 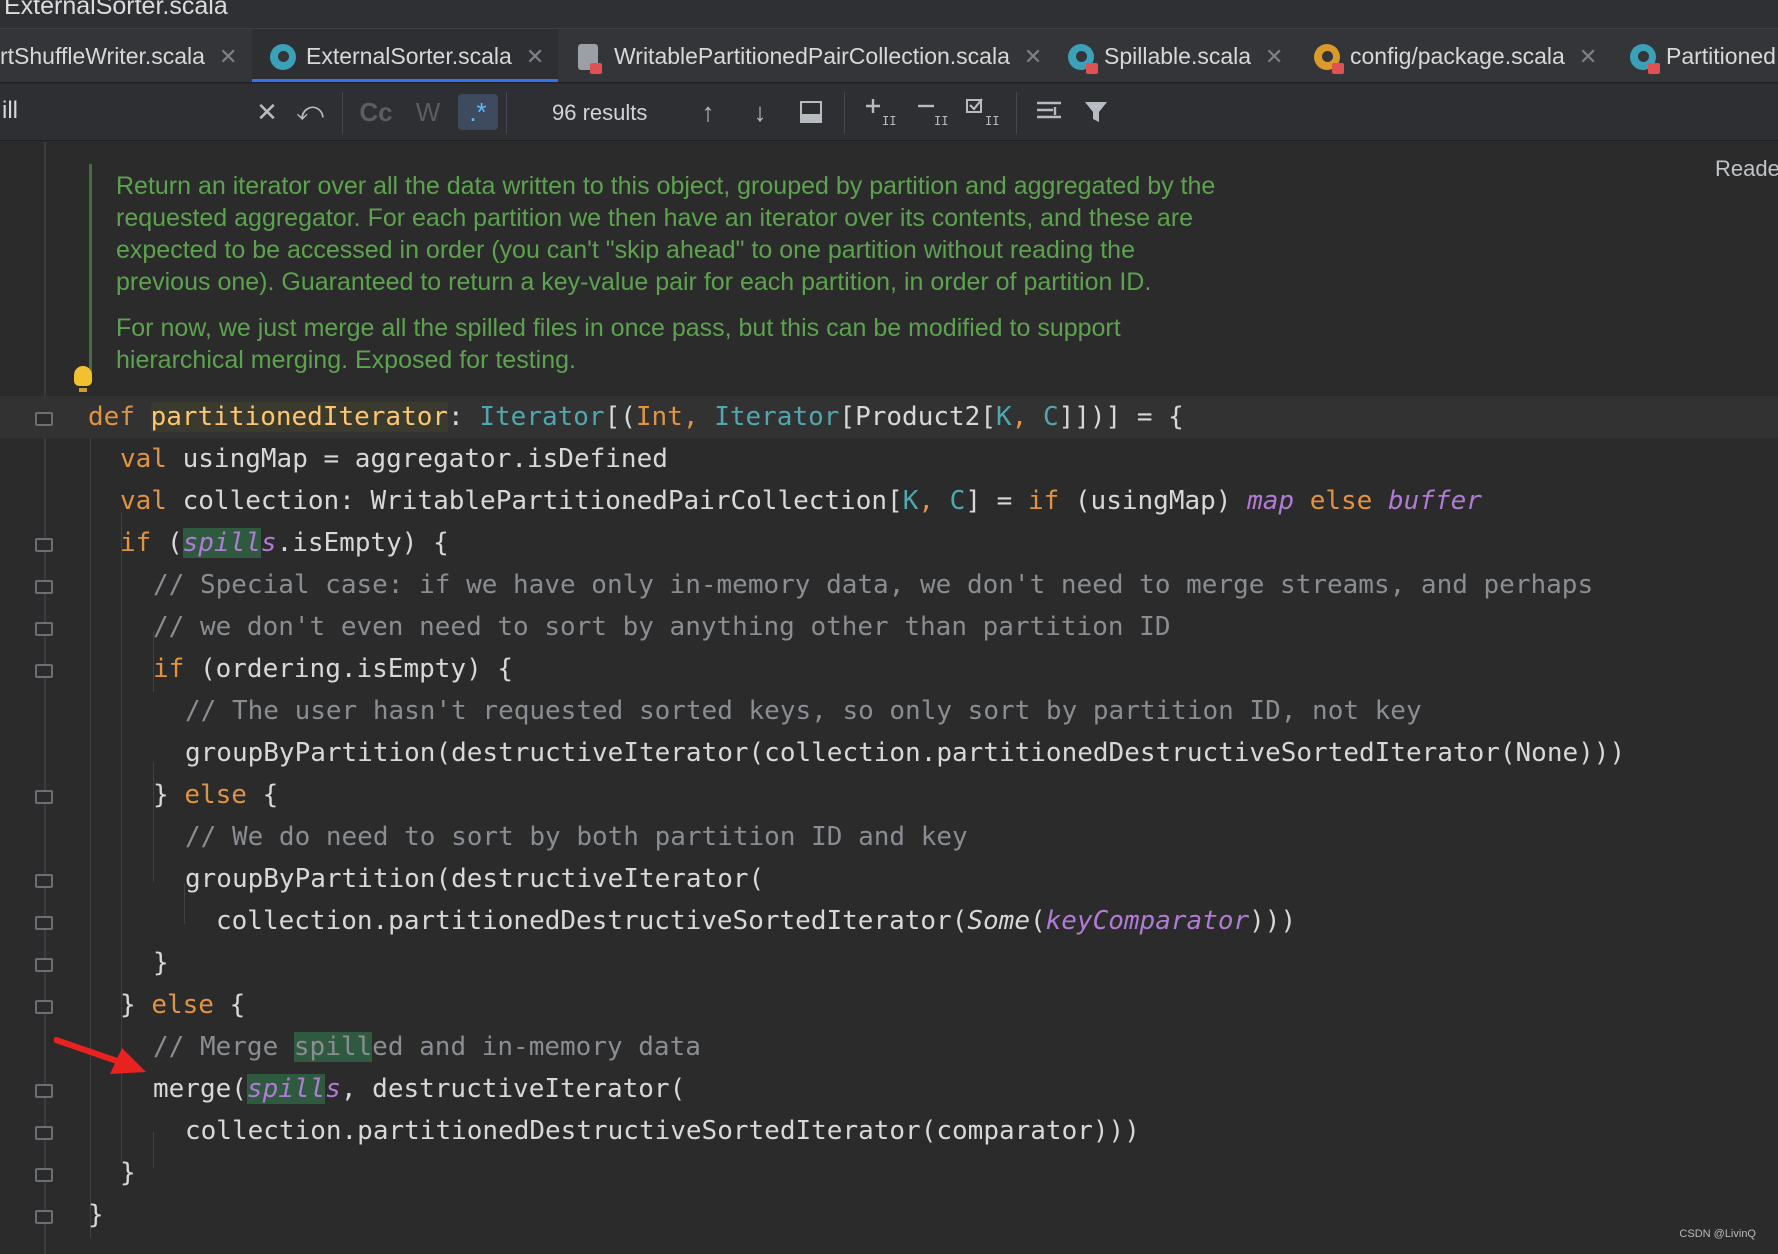 I want to click on code-token: ,, so click(x=1027, y=417).